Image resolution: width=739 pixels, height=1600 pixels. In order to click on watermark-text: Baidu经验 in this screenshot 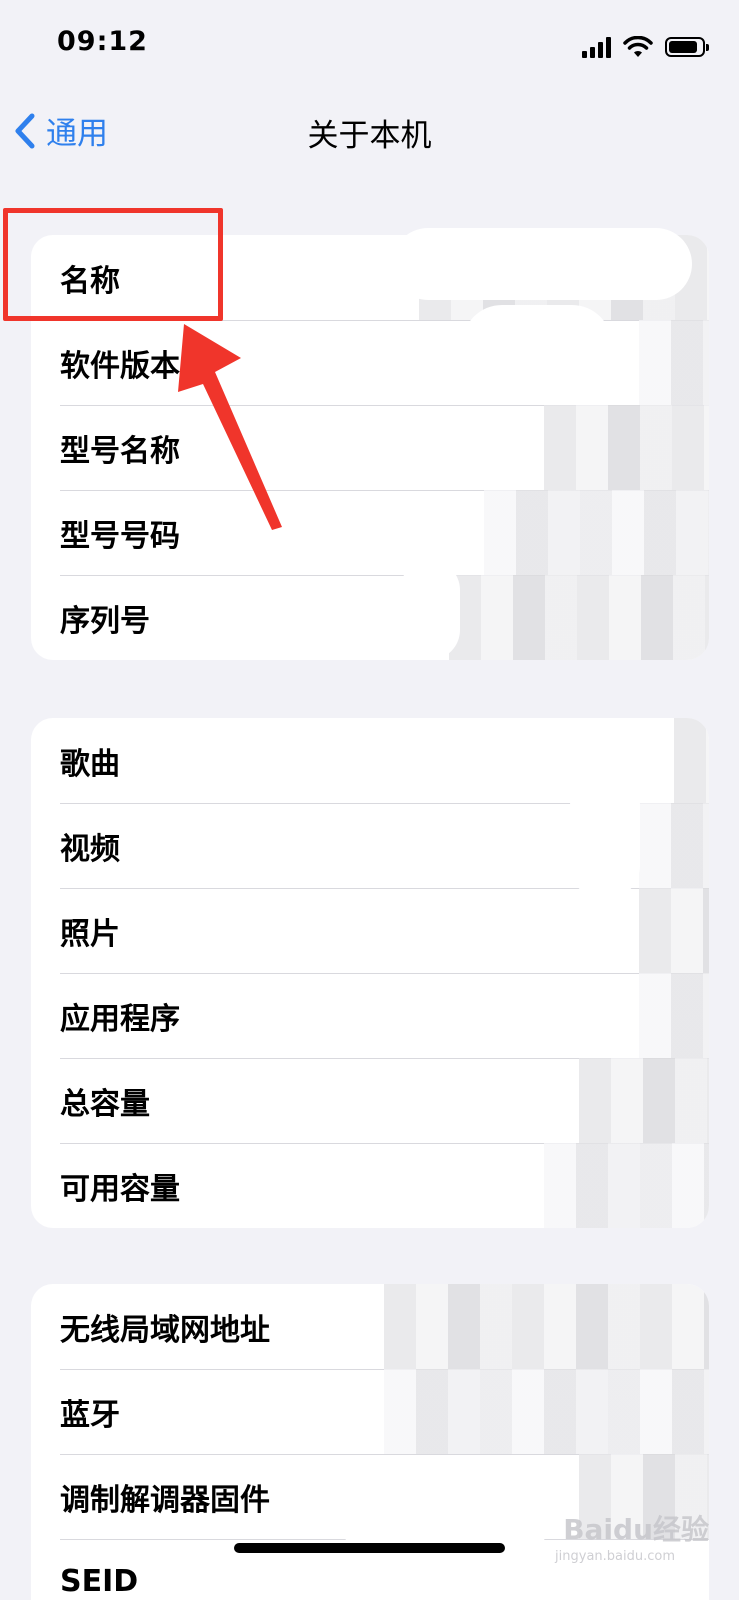, I will do `click(636, 1529)`.